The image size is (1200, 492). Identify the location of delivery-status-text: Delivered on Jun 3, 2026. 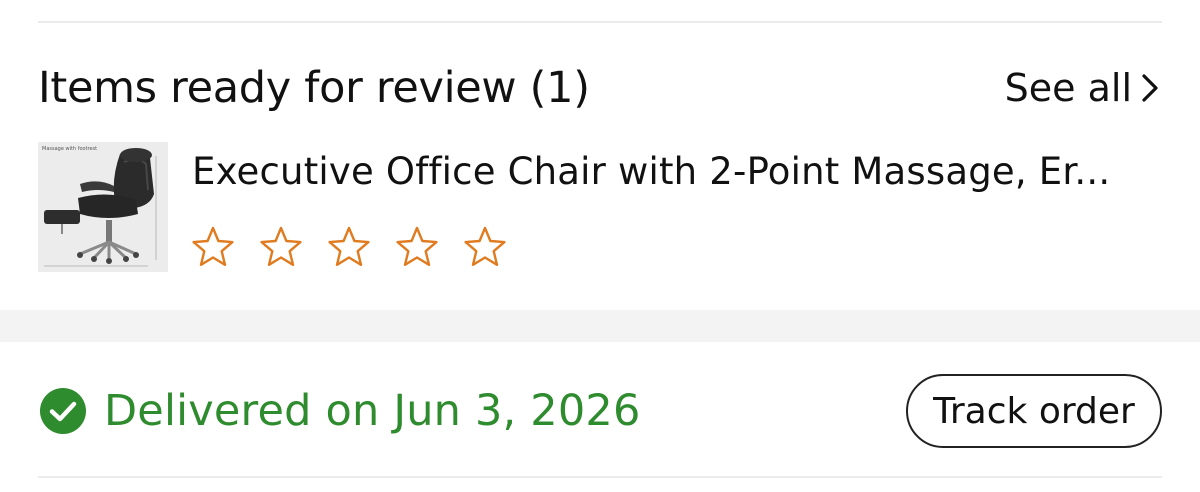
(372, 411).